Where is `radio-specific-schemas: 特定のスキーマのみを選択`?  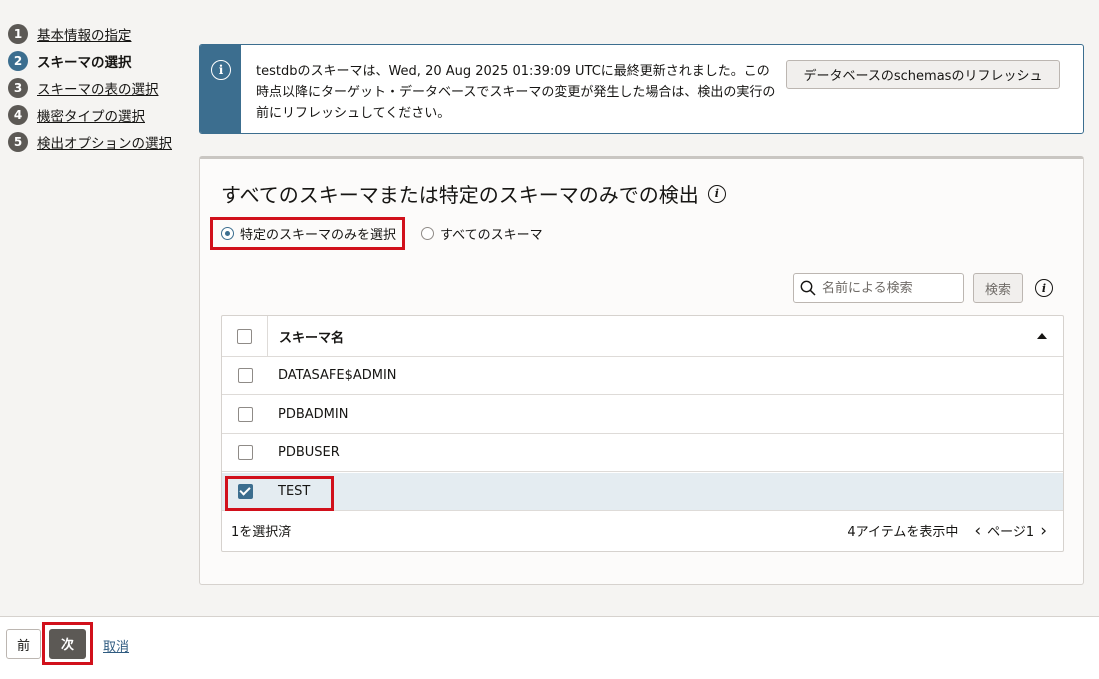 radio-specific-schemas: 特定のスキーマのみを選択 is located at coordinates (308, 233).